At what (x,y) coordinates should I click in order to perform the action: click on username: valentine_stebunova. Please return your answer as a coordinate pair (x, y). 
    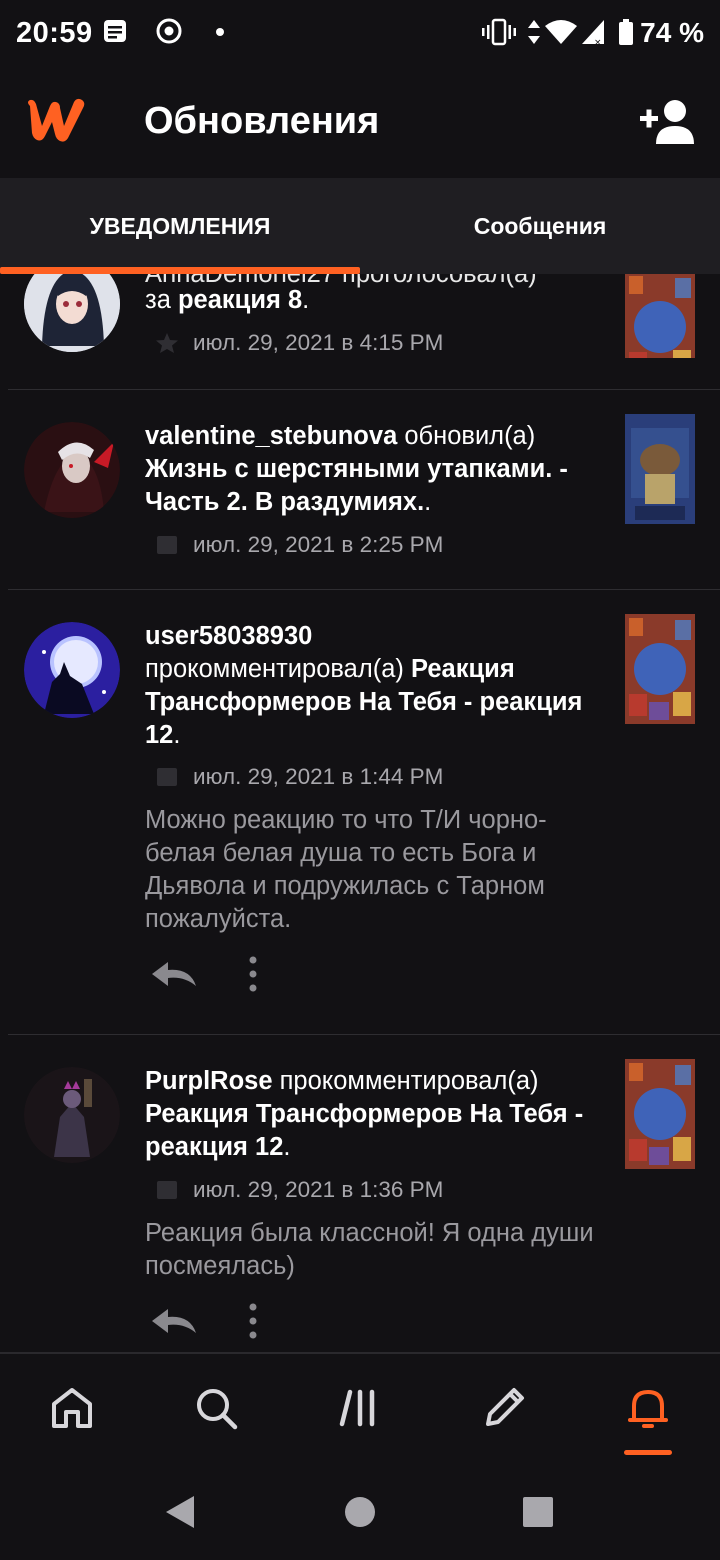
    Looking at the image, I should click on (271, 436).